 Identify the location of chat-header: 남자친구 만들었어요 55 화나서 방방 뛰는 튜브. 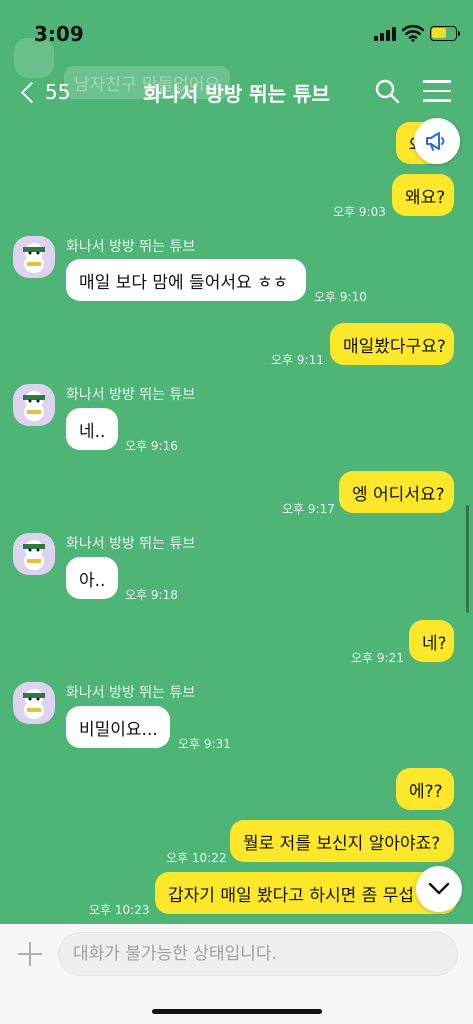
(236, 80).